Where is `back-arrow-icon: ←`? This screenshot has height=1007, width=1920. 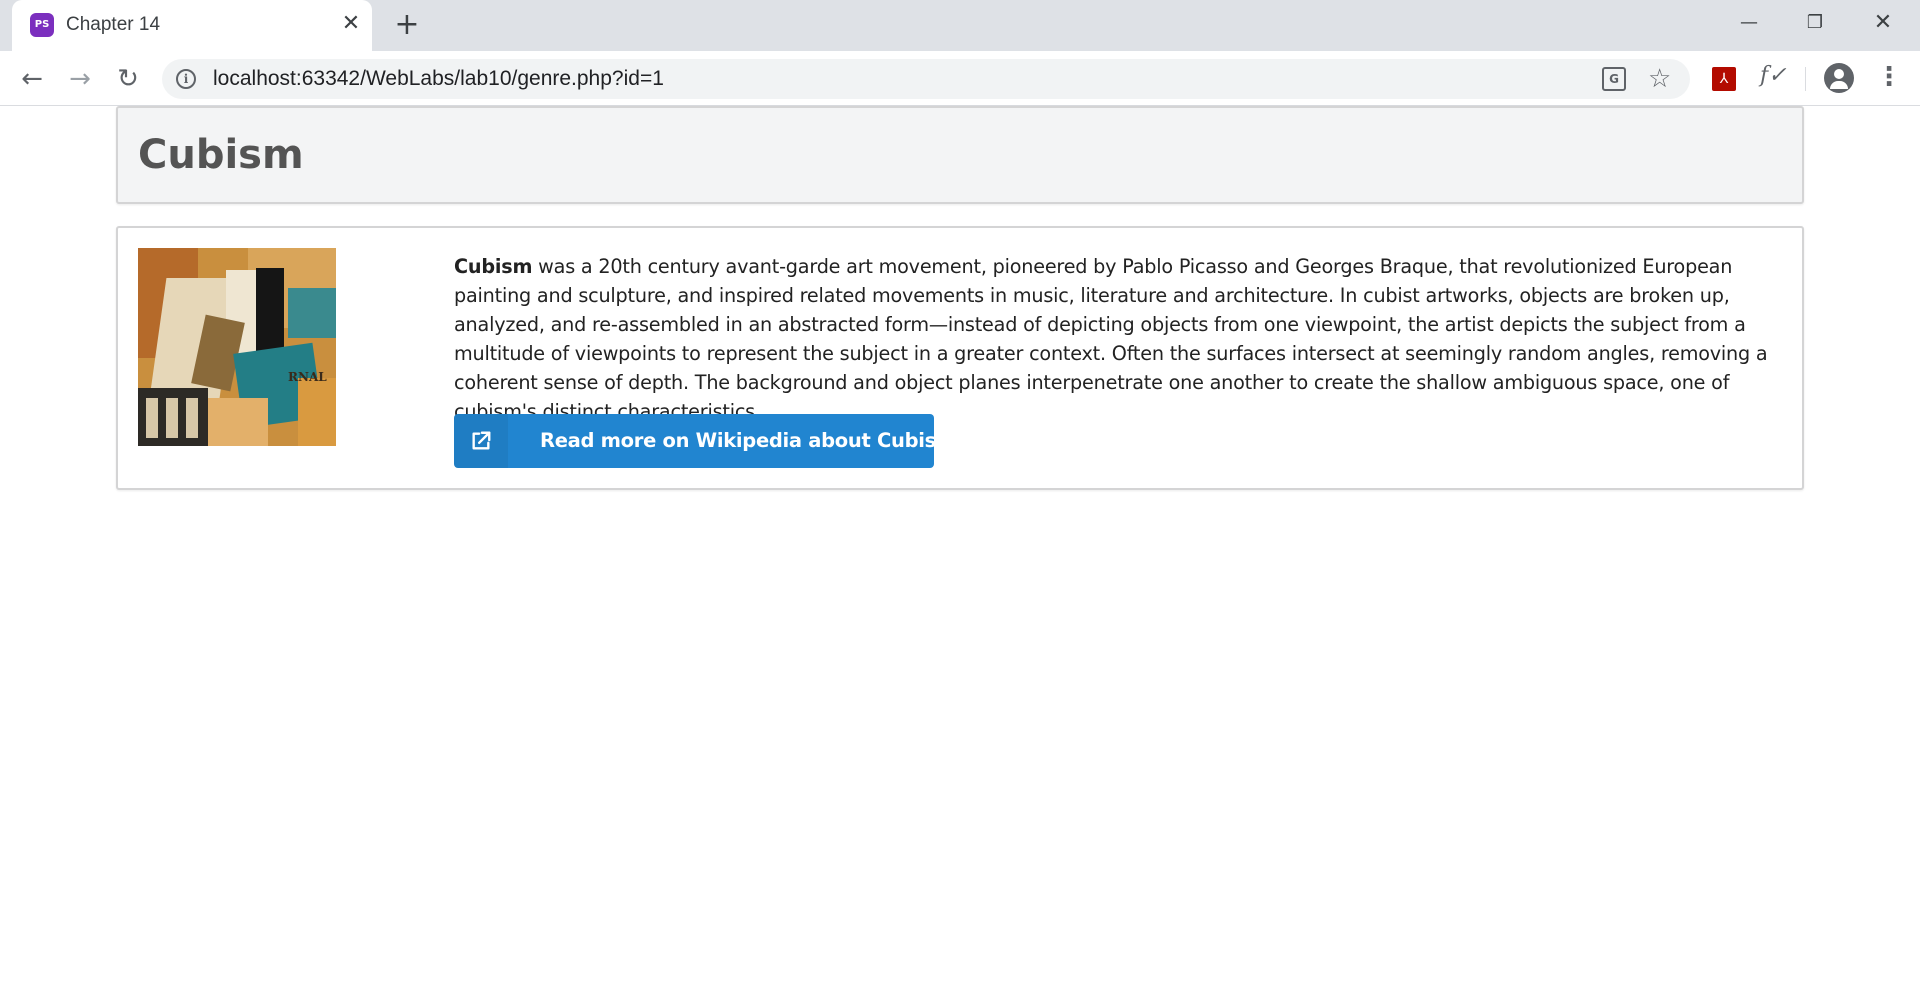 back-arrow-icon: ← is located at coordinates (32, 79).